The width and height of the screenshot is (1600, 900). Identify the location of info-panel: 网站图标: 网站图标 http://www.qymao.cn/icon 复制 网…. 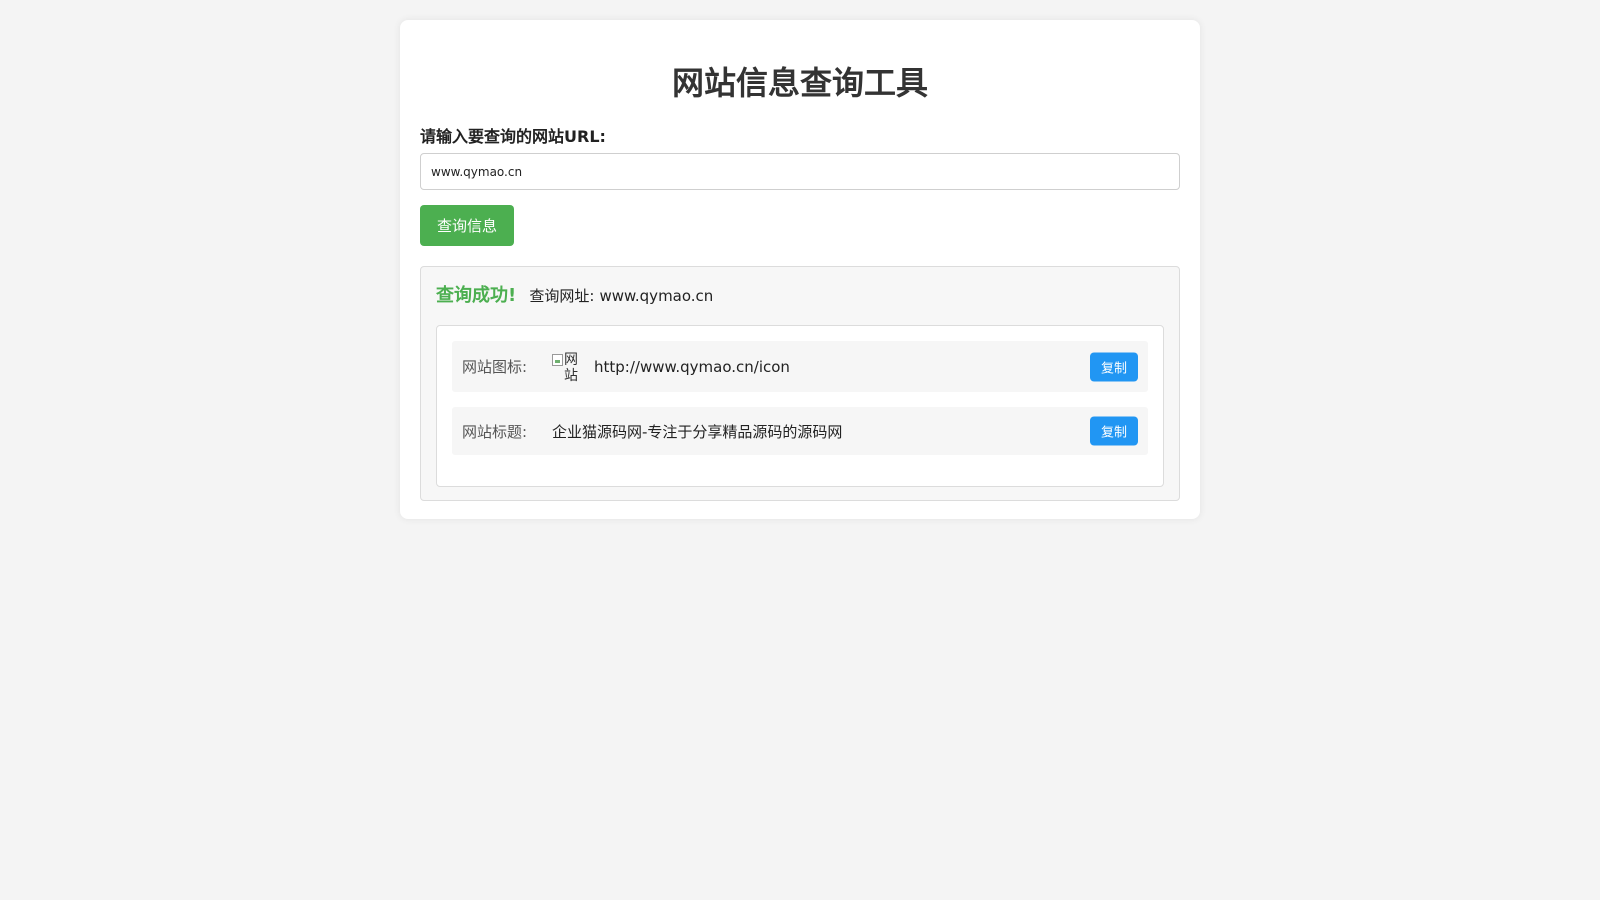
(800, 406).